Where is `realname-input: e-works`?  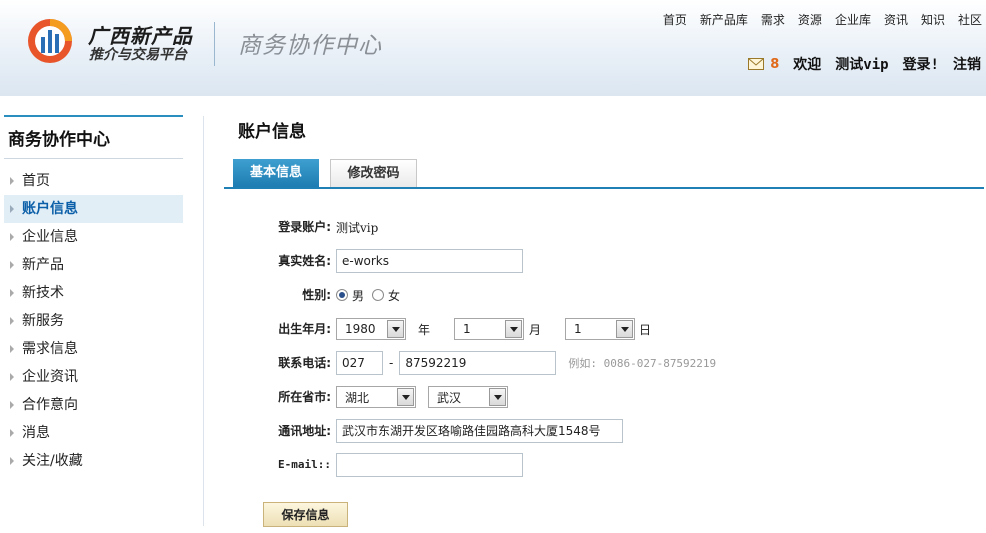 realname-input: e-works is located at coordinates (429, 261).